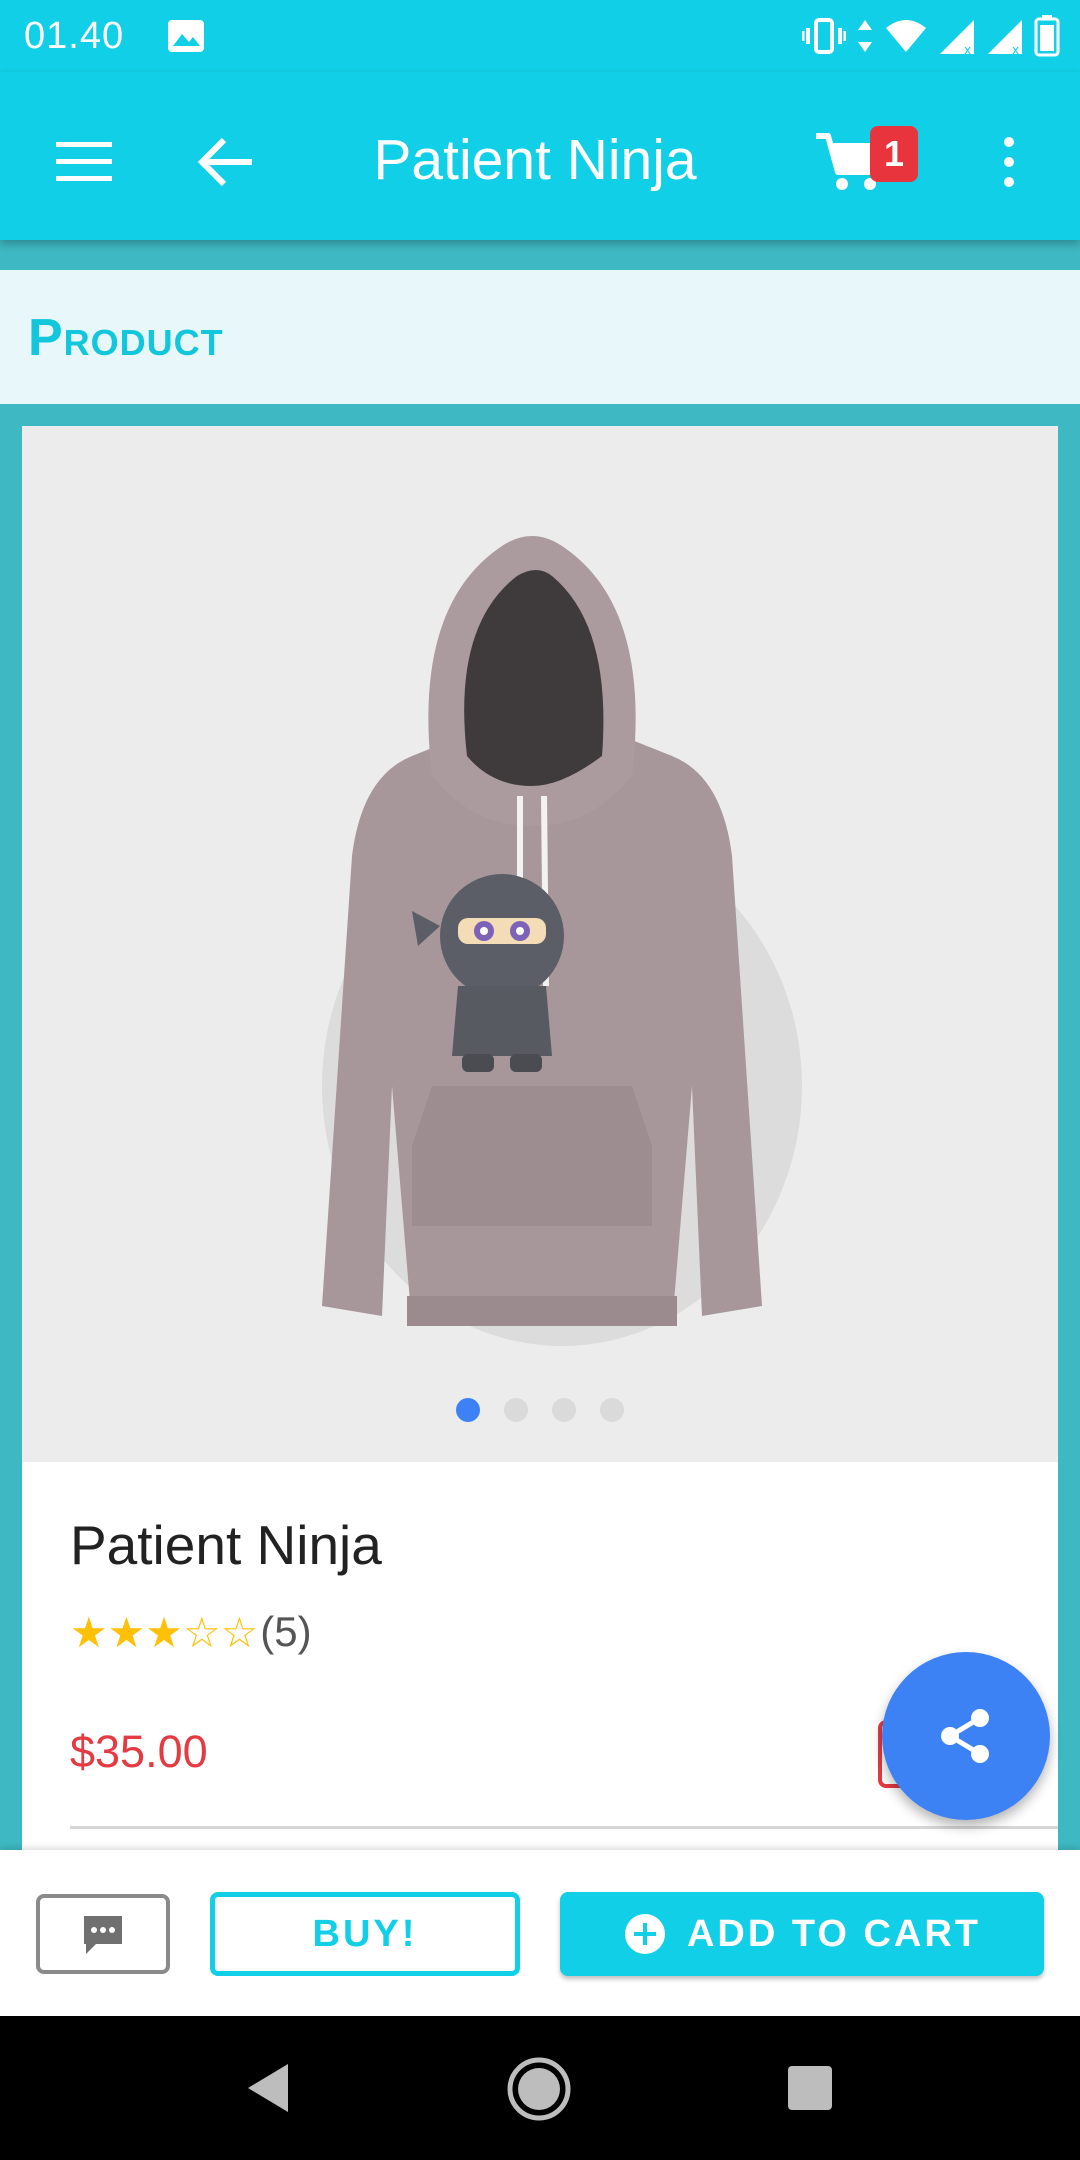 The image size is (1080, 2160). What do you see at coordinates (865, 36) in the screenshot?
I see `data-arrows-icon` at bounding box center [865, 36].